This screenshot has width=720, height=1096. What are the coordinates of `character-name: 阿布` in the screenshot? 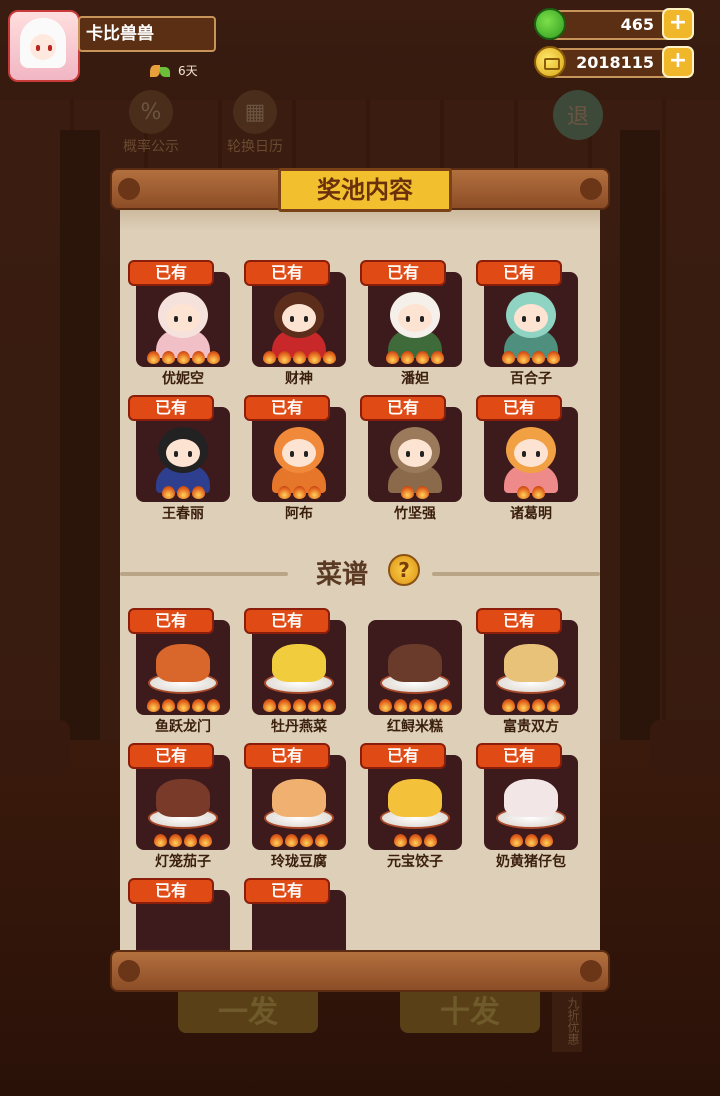 It's located at (299, 514).